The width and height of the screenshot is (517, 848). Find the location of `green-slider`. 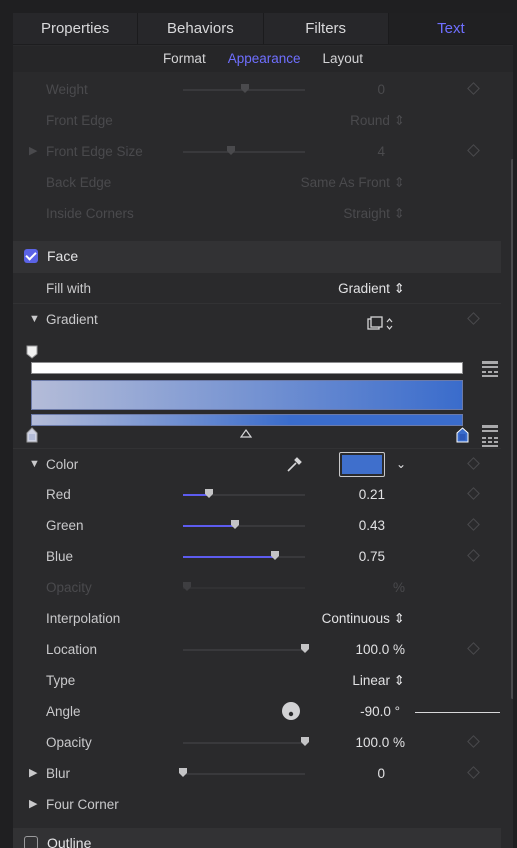

green-slider is located at coordinates (244, 524).